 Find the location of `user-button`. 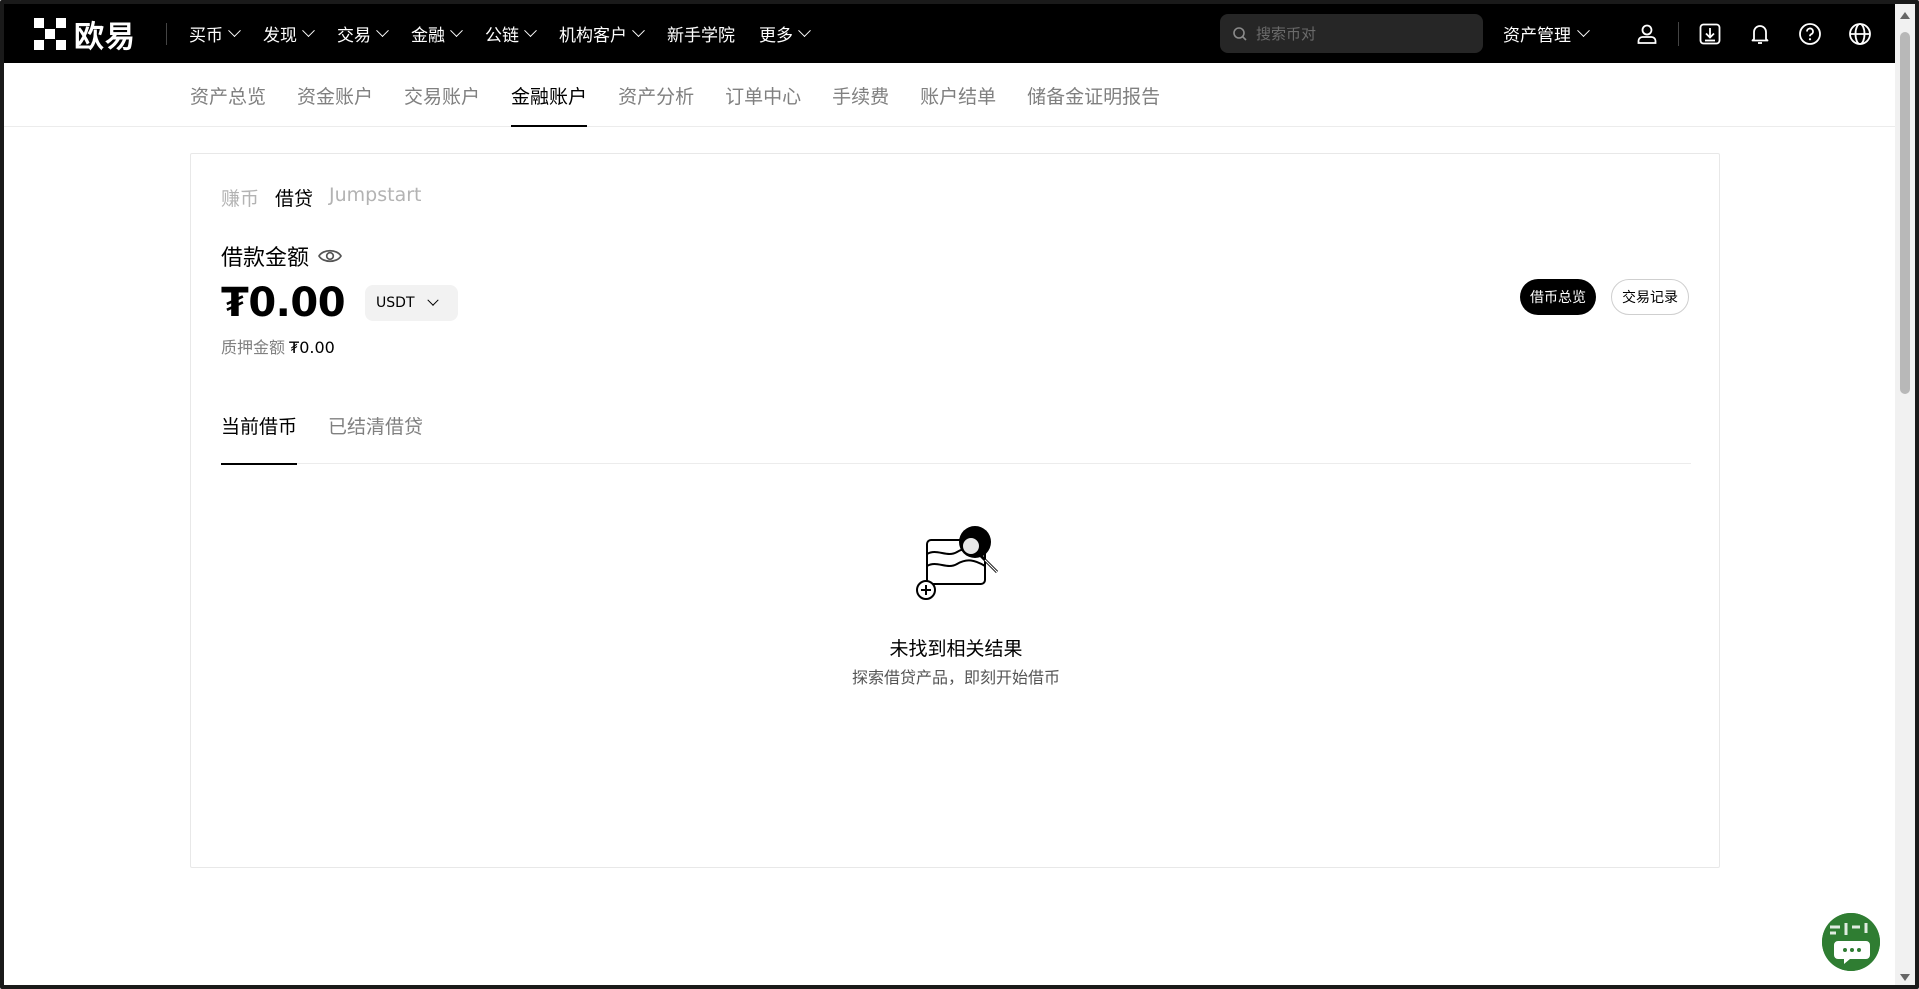

user-button is located at coordinates (1647, 33).